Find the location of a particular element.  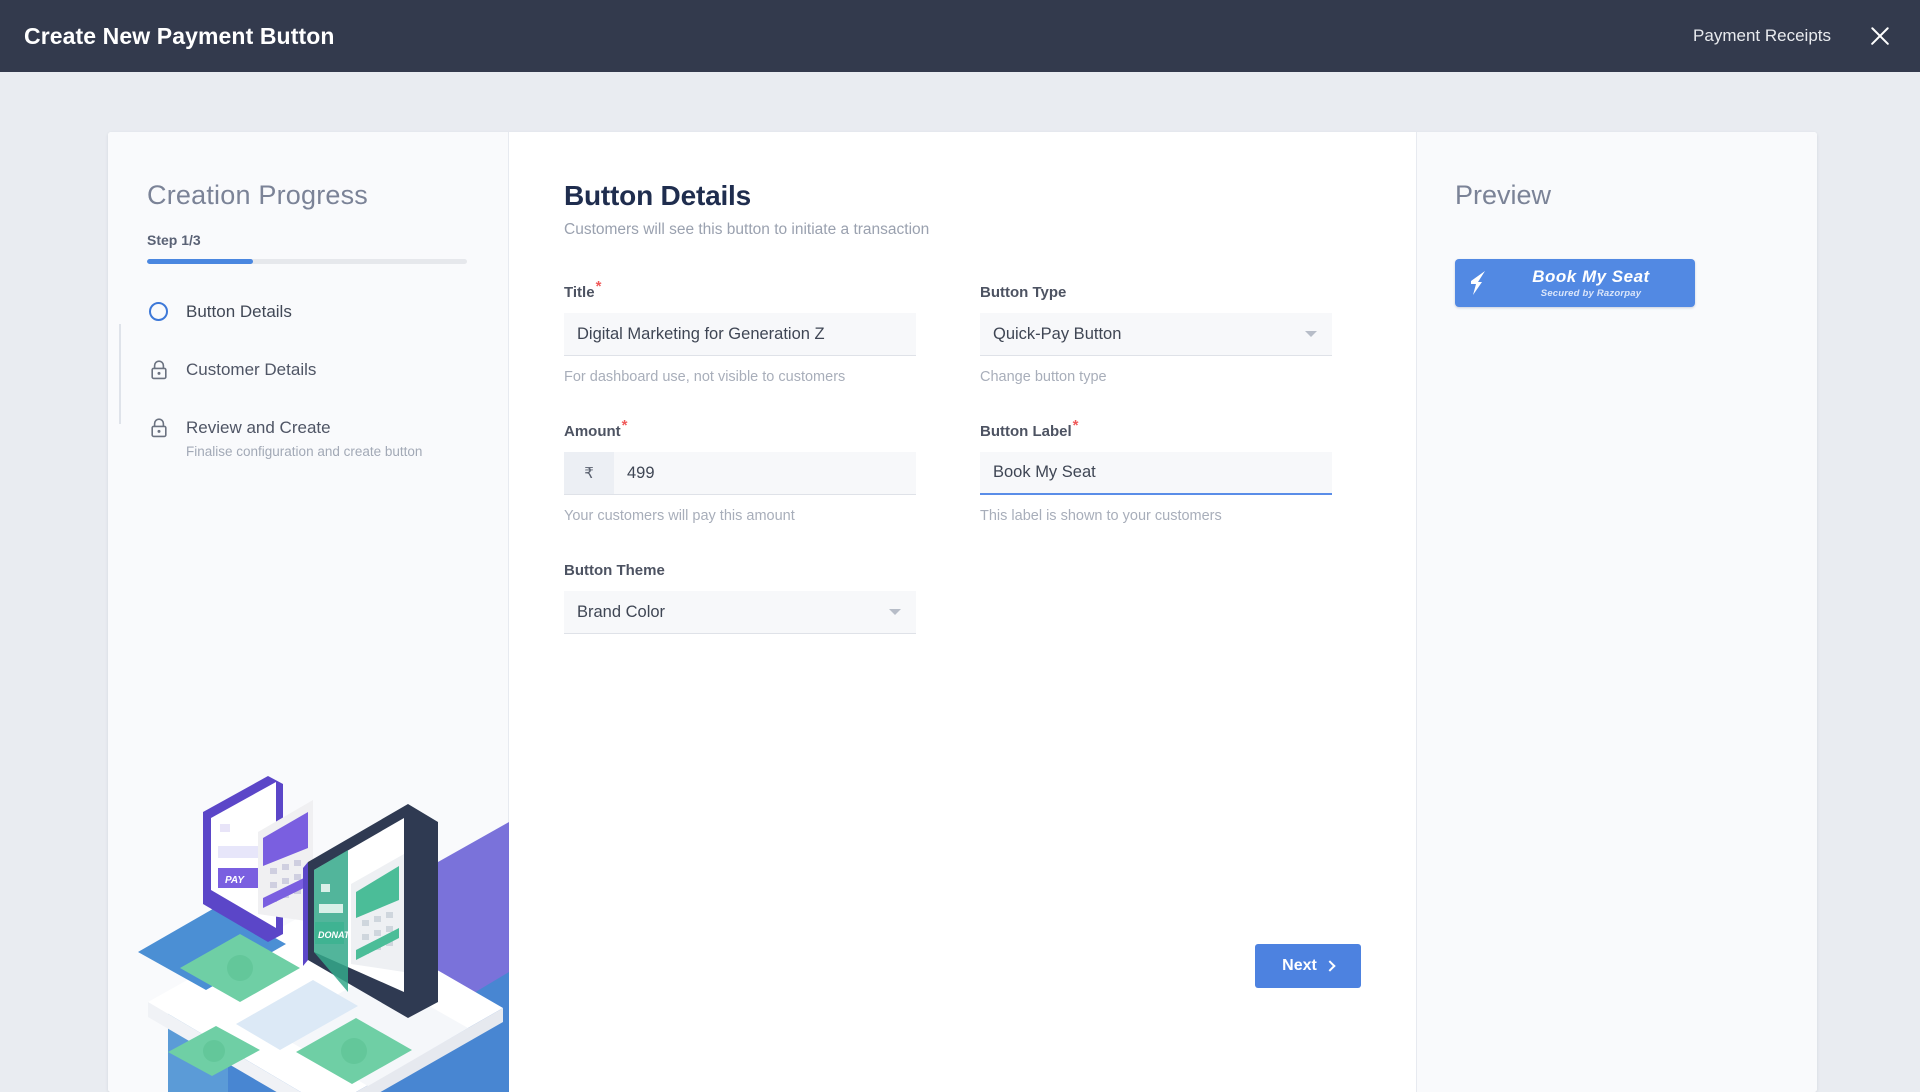

step-label: Customer Details is located at coordinates (251, 369).